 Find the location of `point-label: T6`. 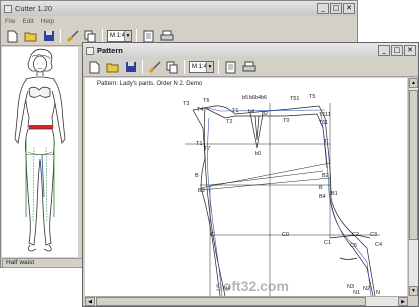

point-label: T6 is located at coordinates (206, 101).